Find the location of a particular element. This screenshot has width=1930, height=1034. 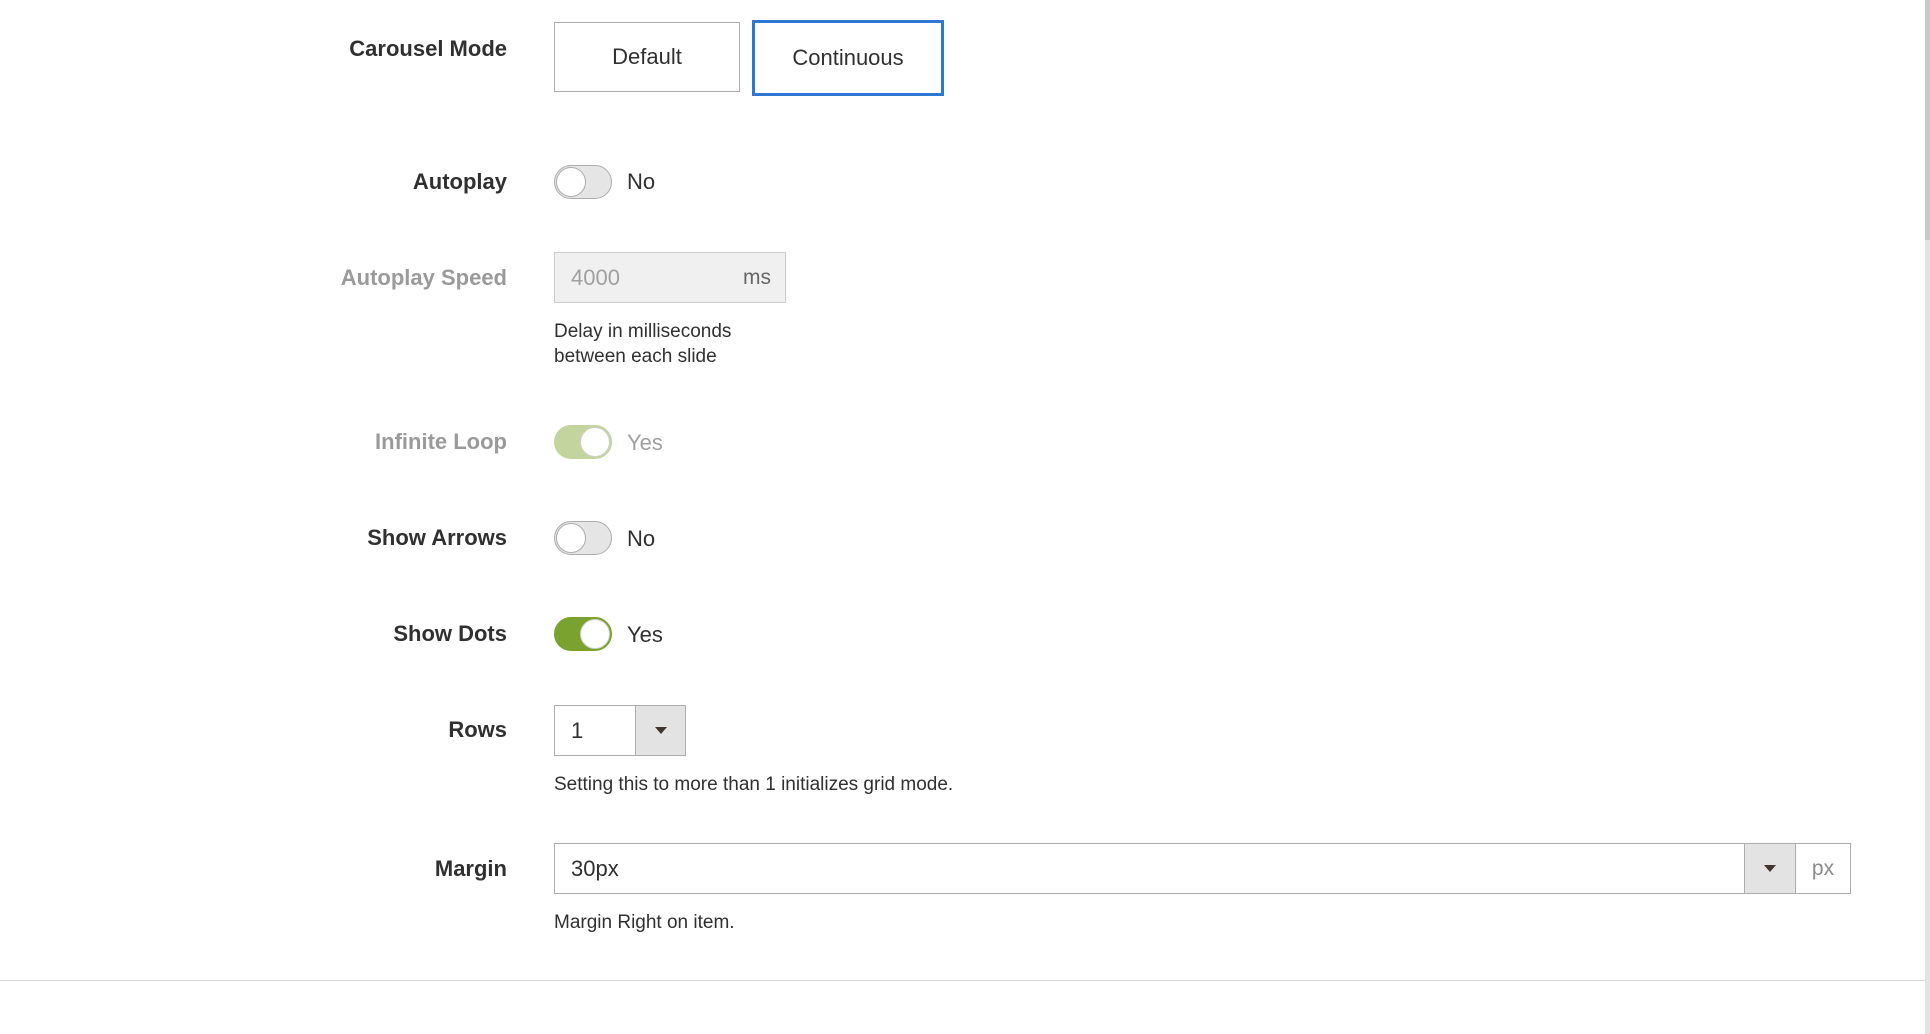

page-scrollbar is located at coordinates (1927, 517).